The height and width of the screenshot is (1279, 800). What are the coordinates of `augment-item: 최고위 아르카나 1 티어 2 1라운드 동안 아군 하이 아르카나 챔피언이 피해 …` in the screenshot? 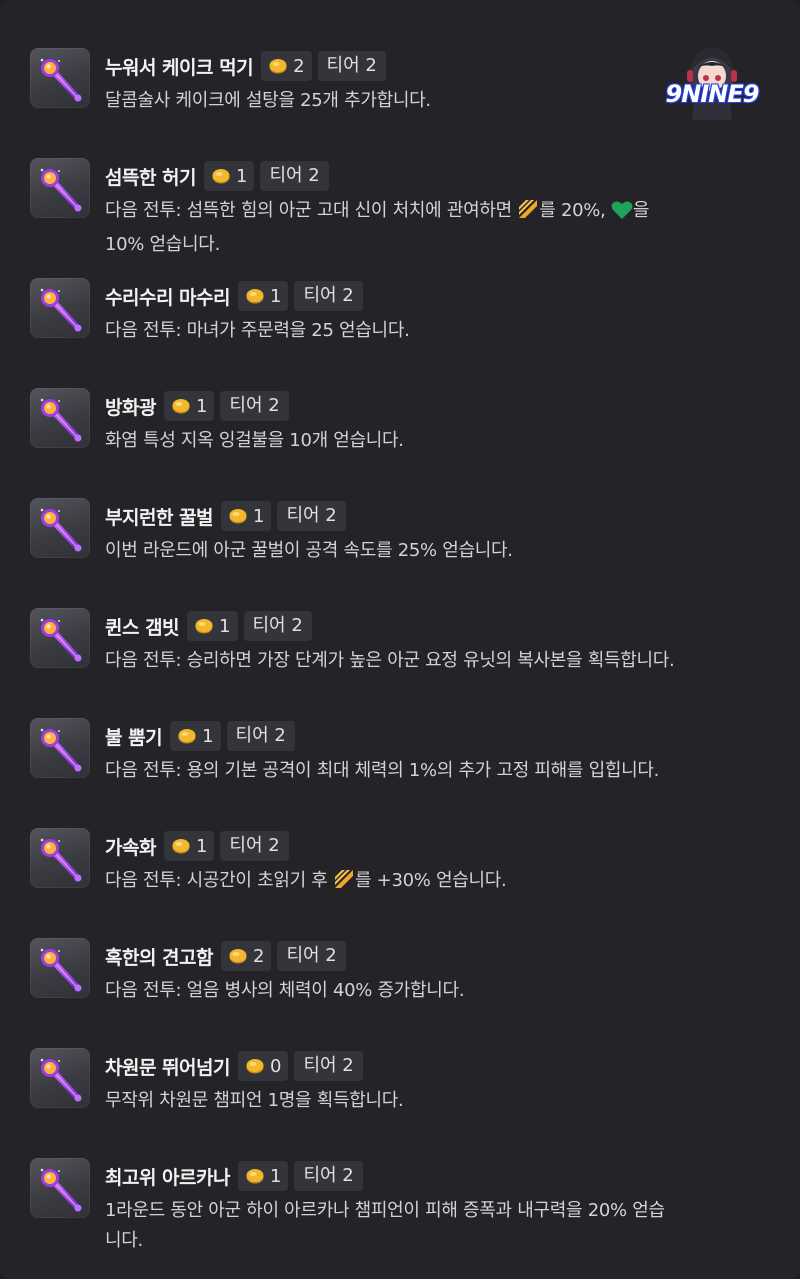 It's located at (400, 1208).